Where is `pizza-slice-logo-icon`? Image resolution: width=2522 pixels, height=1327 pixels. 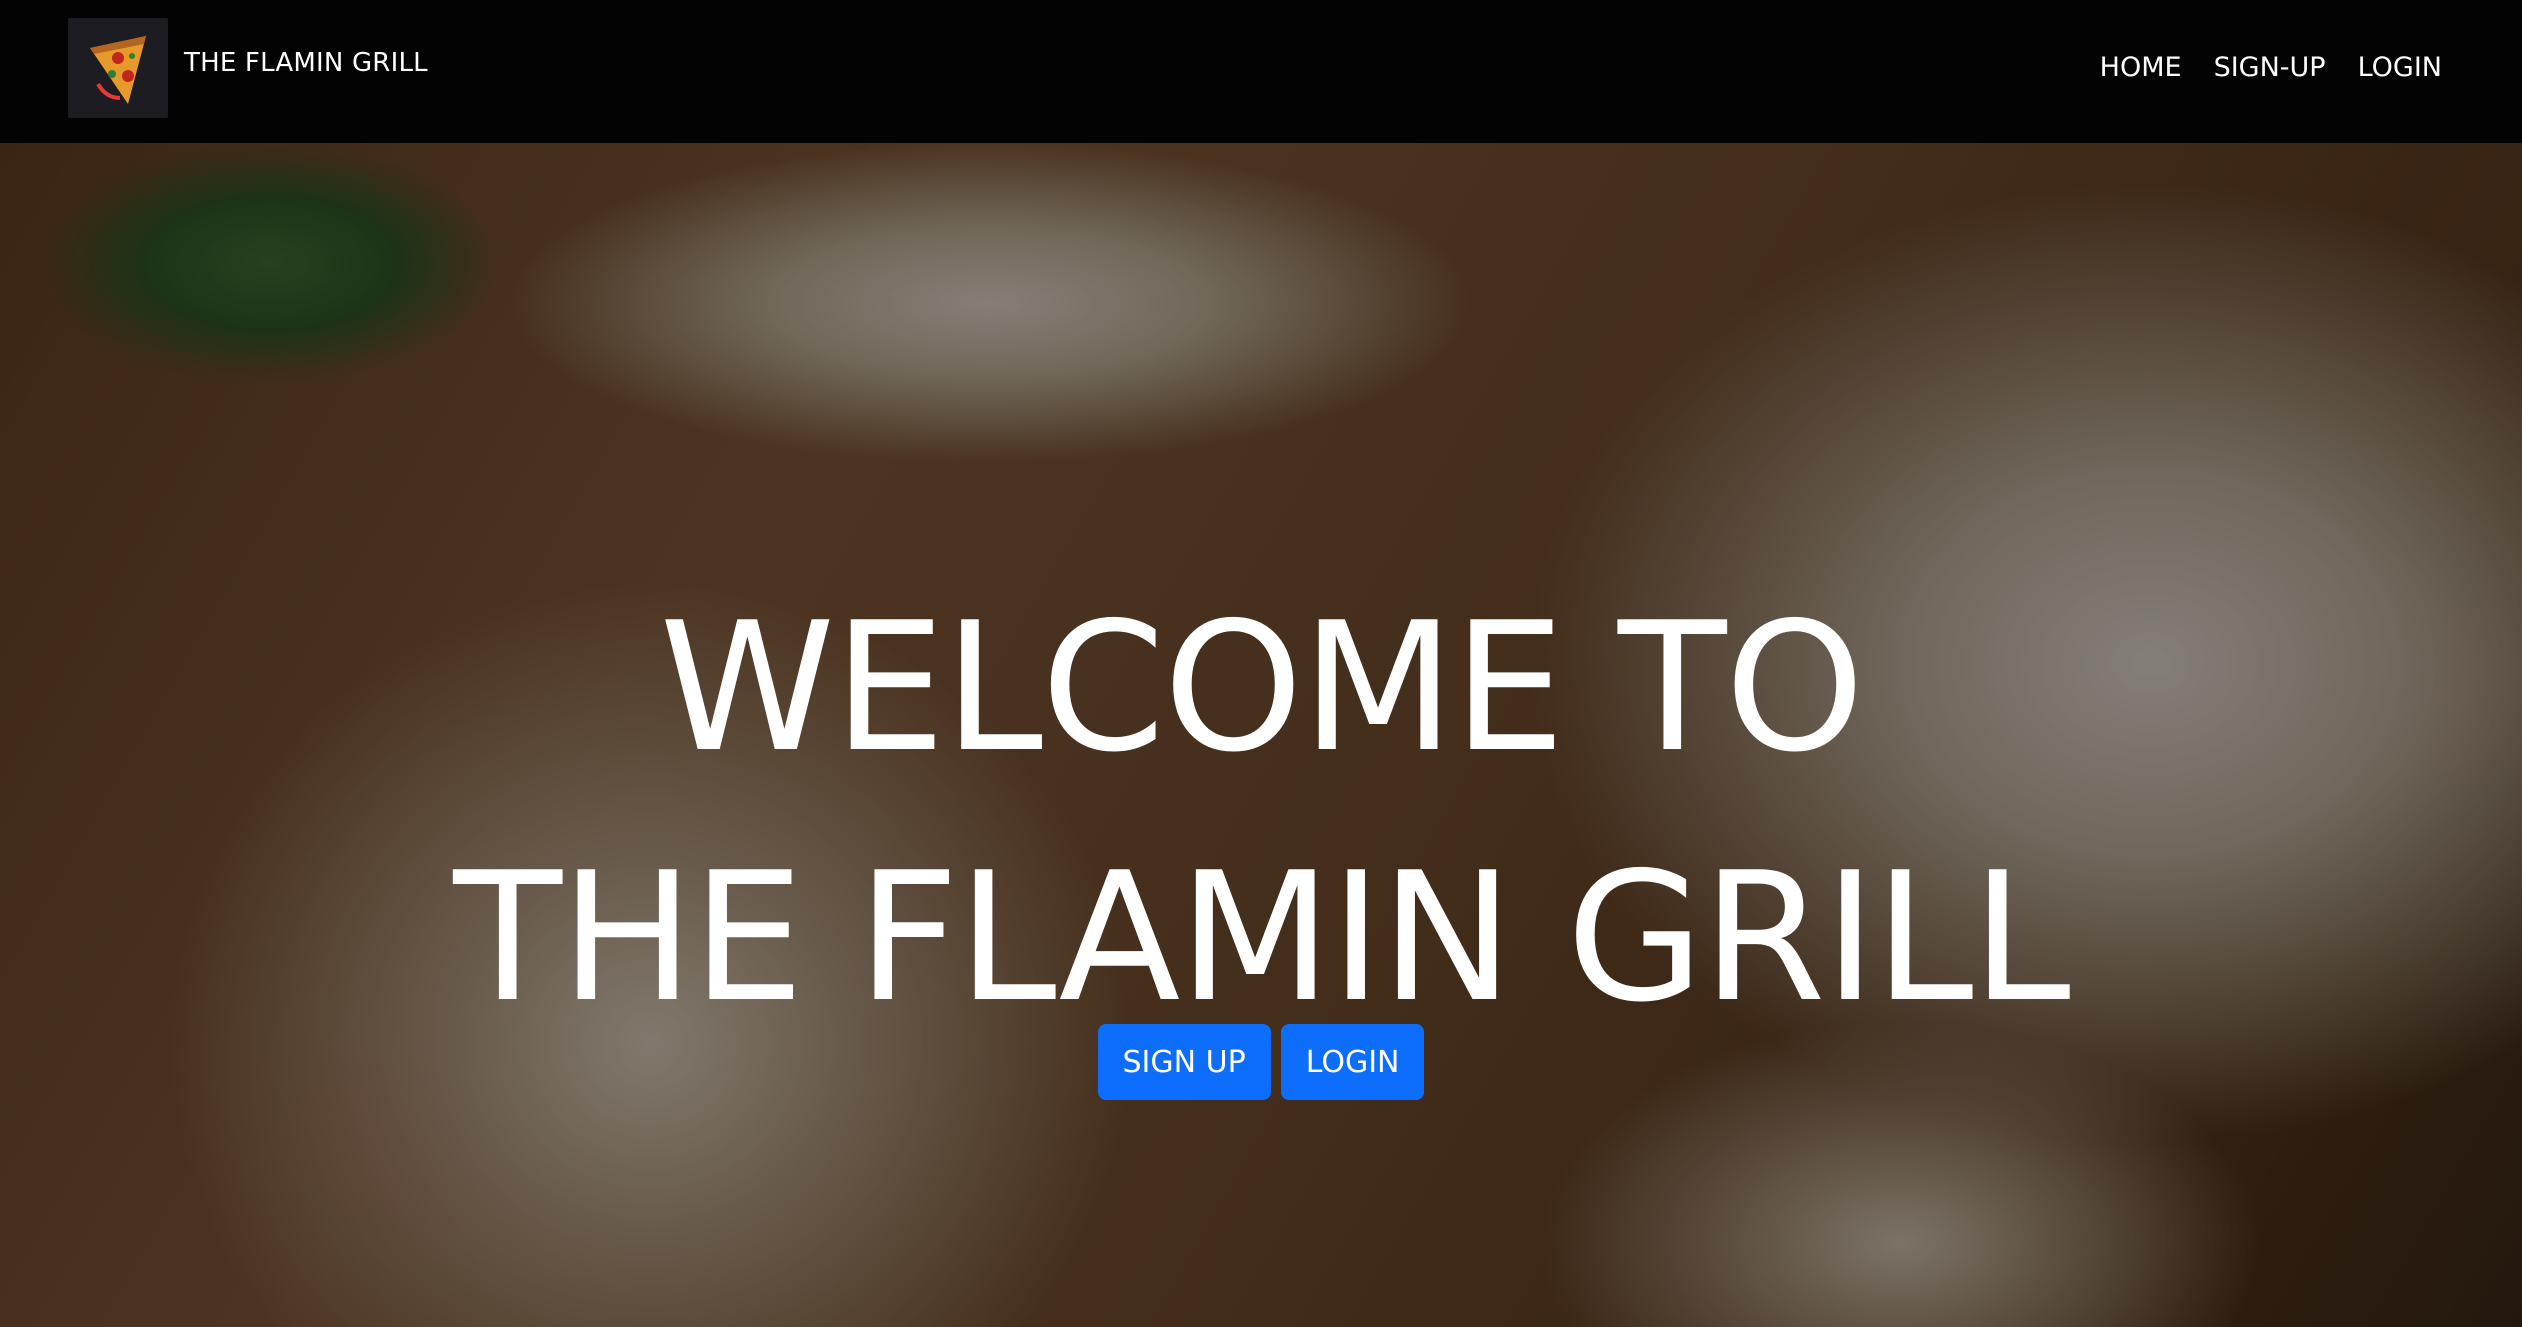 pizza-slice-logo-icon is located at coordinates (118, 68).